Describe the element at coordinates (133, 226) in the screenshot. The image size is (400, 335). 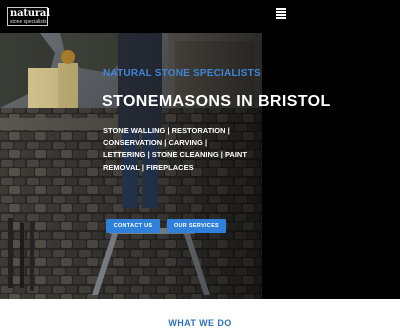
I see `contact-us-button: CONTACT US` at that location.